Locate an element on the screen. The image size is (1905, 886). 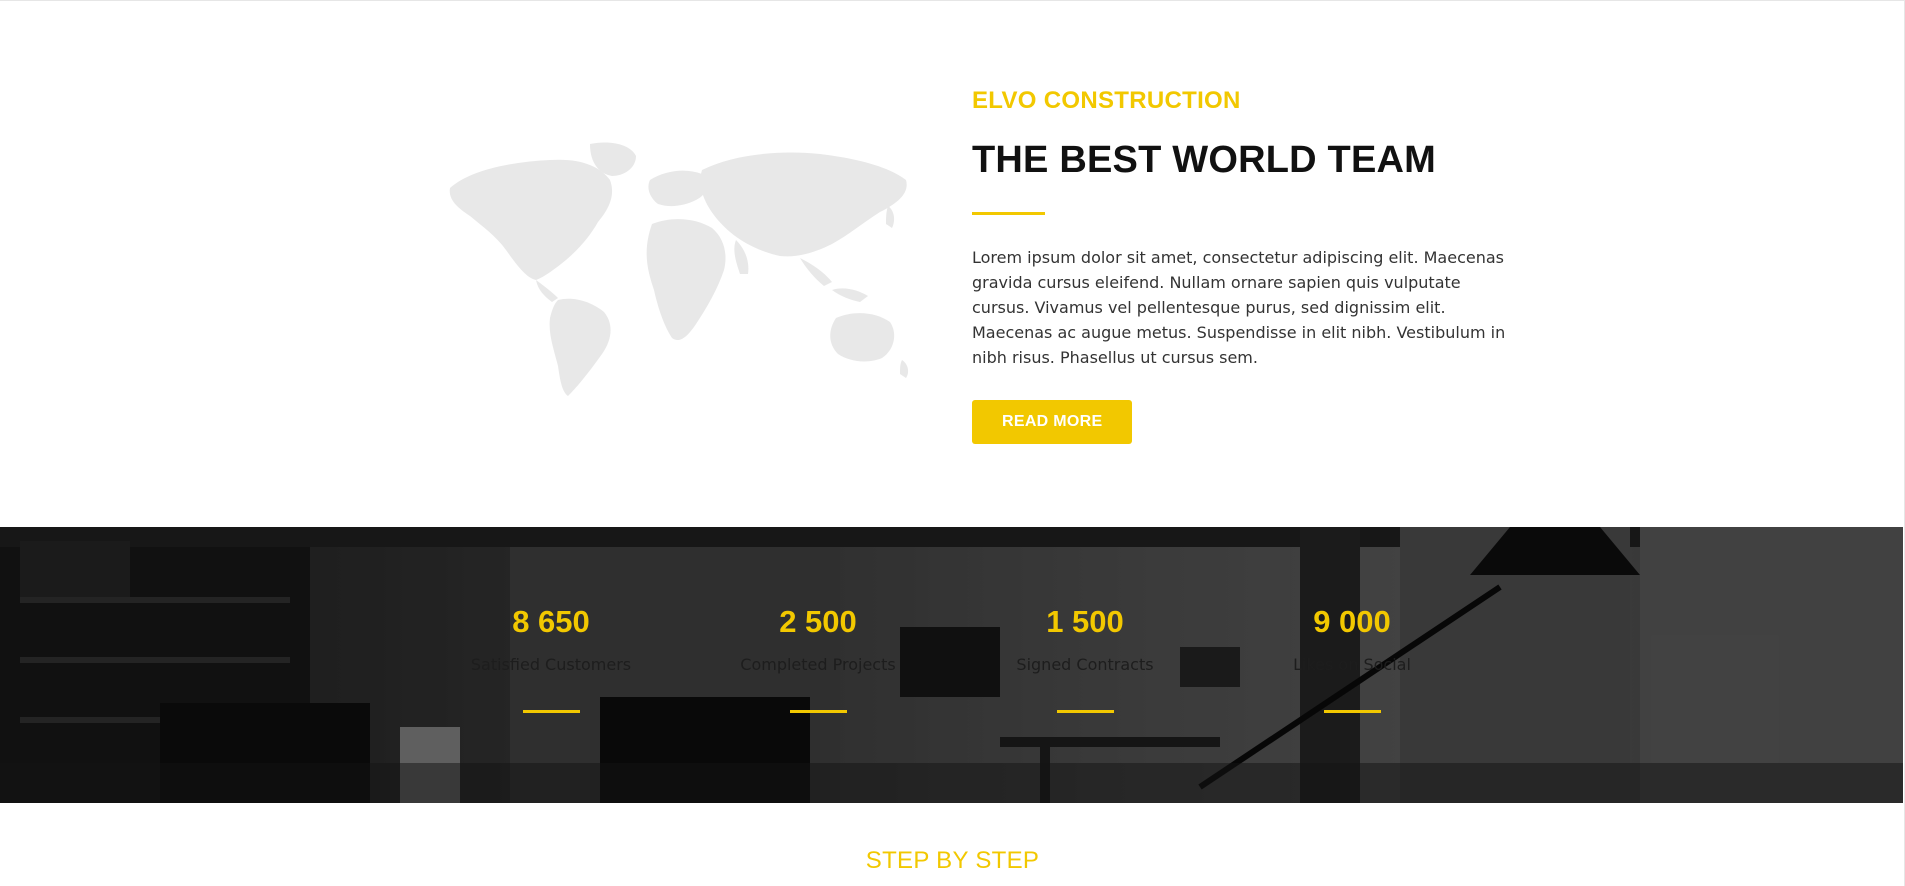
step-by-step-heading: STEP BY STEP is located at coordinates (952, 860).